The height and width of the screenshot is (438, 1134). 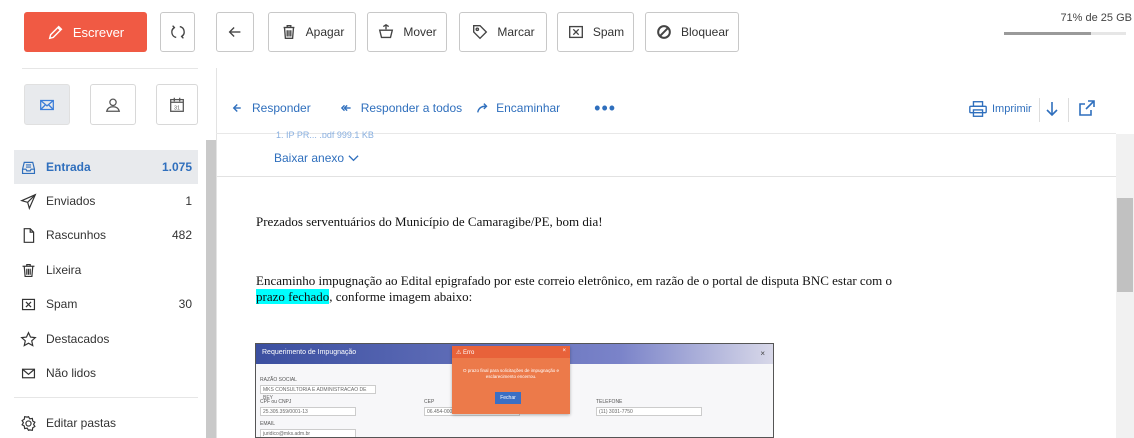 I want to click on spam-button: Spam, so click(x=595, y=32).